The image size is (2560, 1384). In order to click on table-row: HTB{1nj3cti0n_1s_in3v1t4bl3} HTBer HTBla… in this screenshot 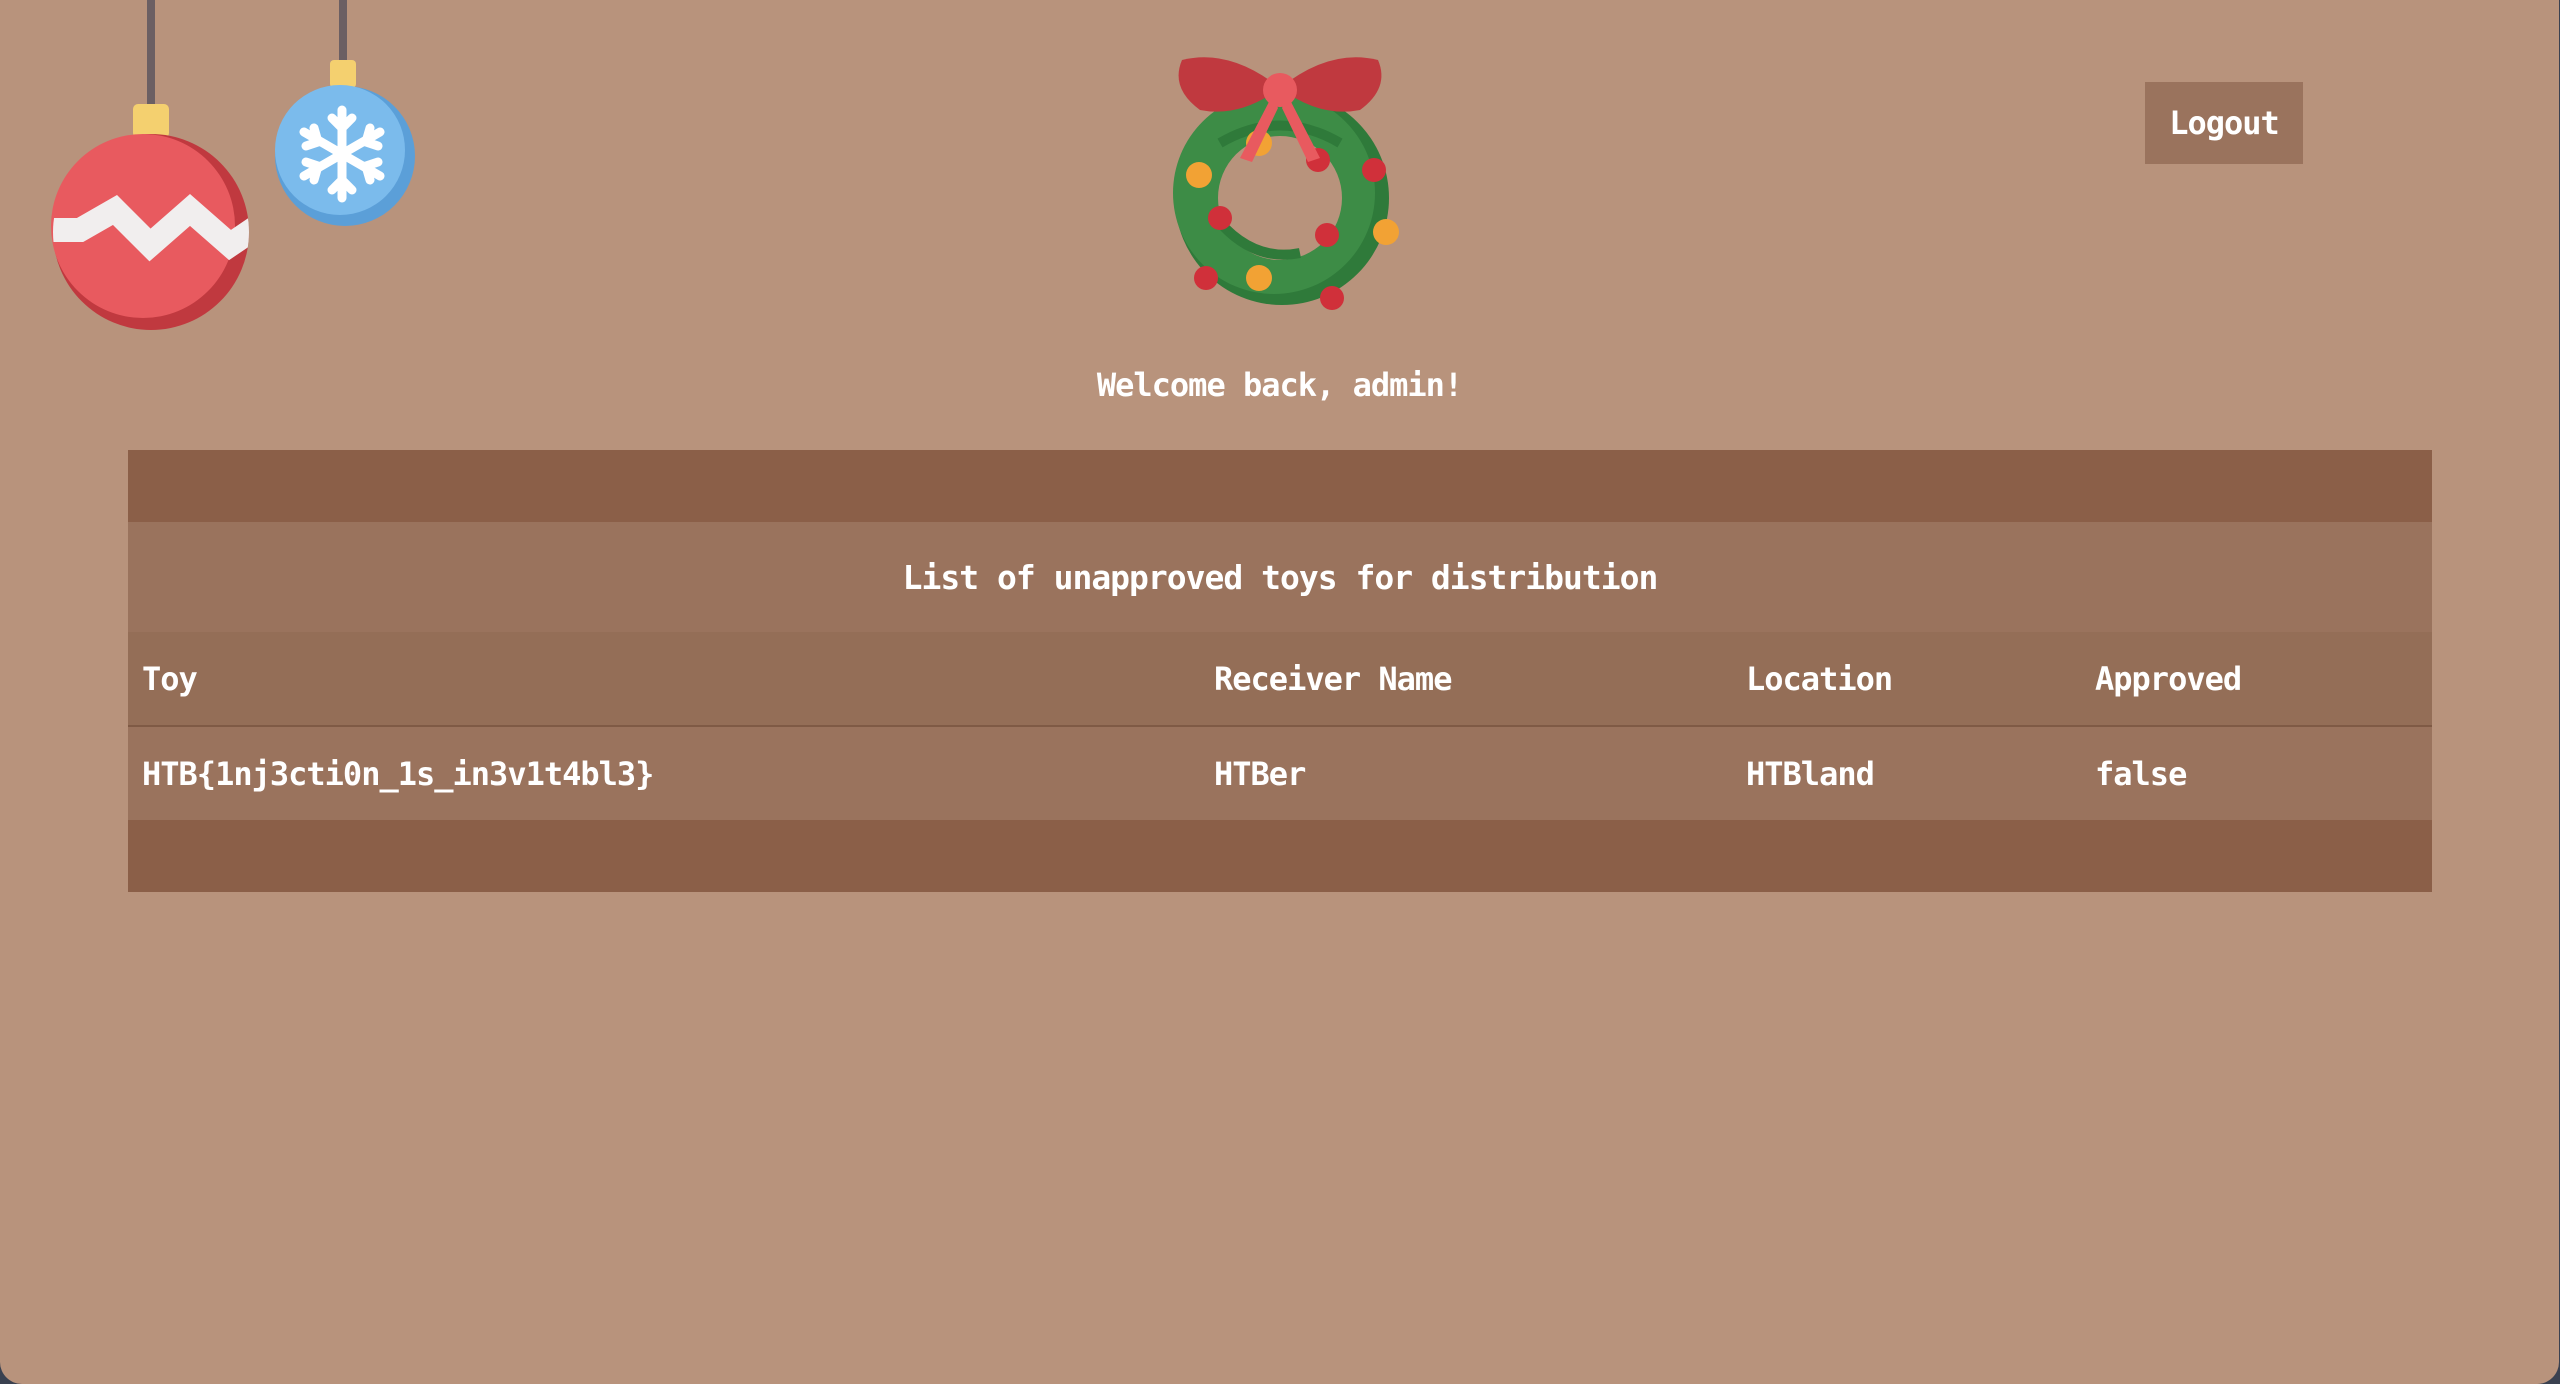, I will do `click(1280, 773)`.